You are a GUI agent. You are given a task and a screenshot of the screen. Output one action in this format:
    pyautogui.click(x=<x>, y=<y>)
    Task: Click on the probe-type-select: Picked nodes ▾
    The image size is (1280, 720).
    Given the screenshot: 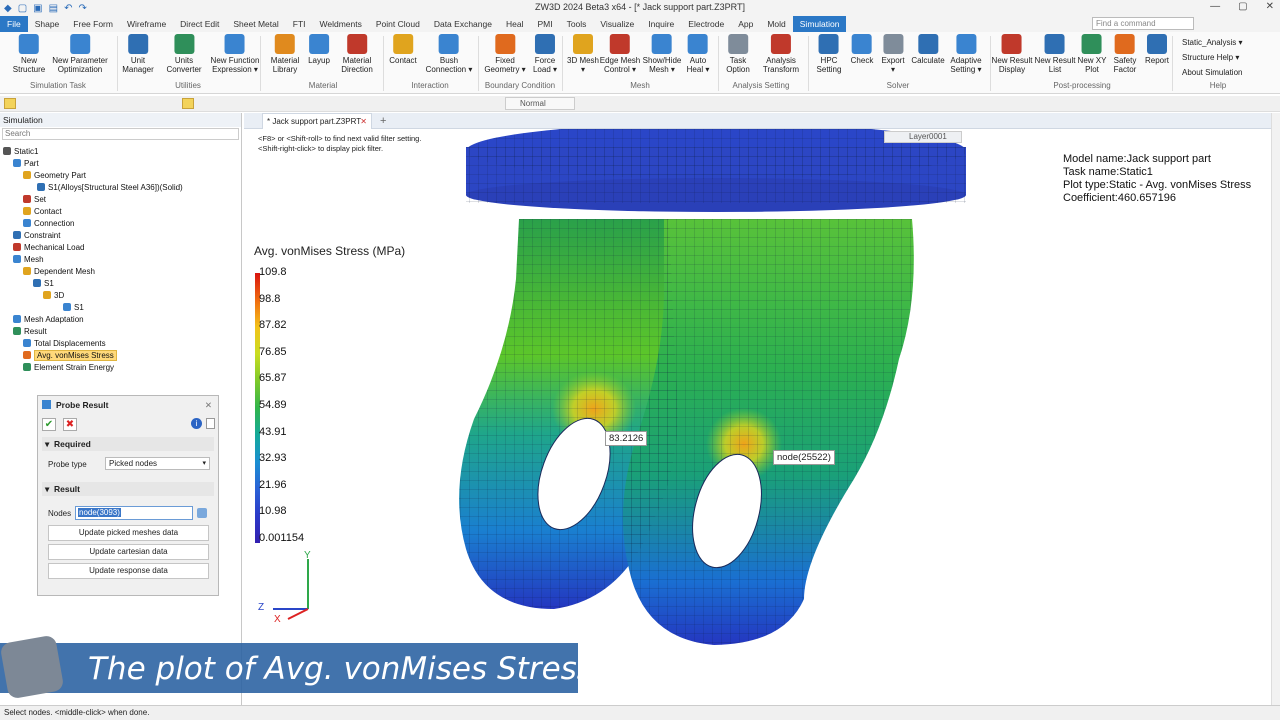 What is the action you would take?
    pyautogui.click(x=157, y=463)
    